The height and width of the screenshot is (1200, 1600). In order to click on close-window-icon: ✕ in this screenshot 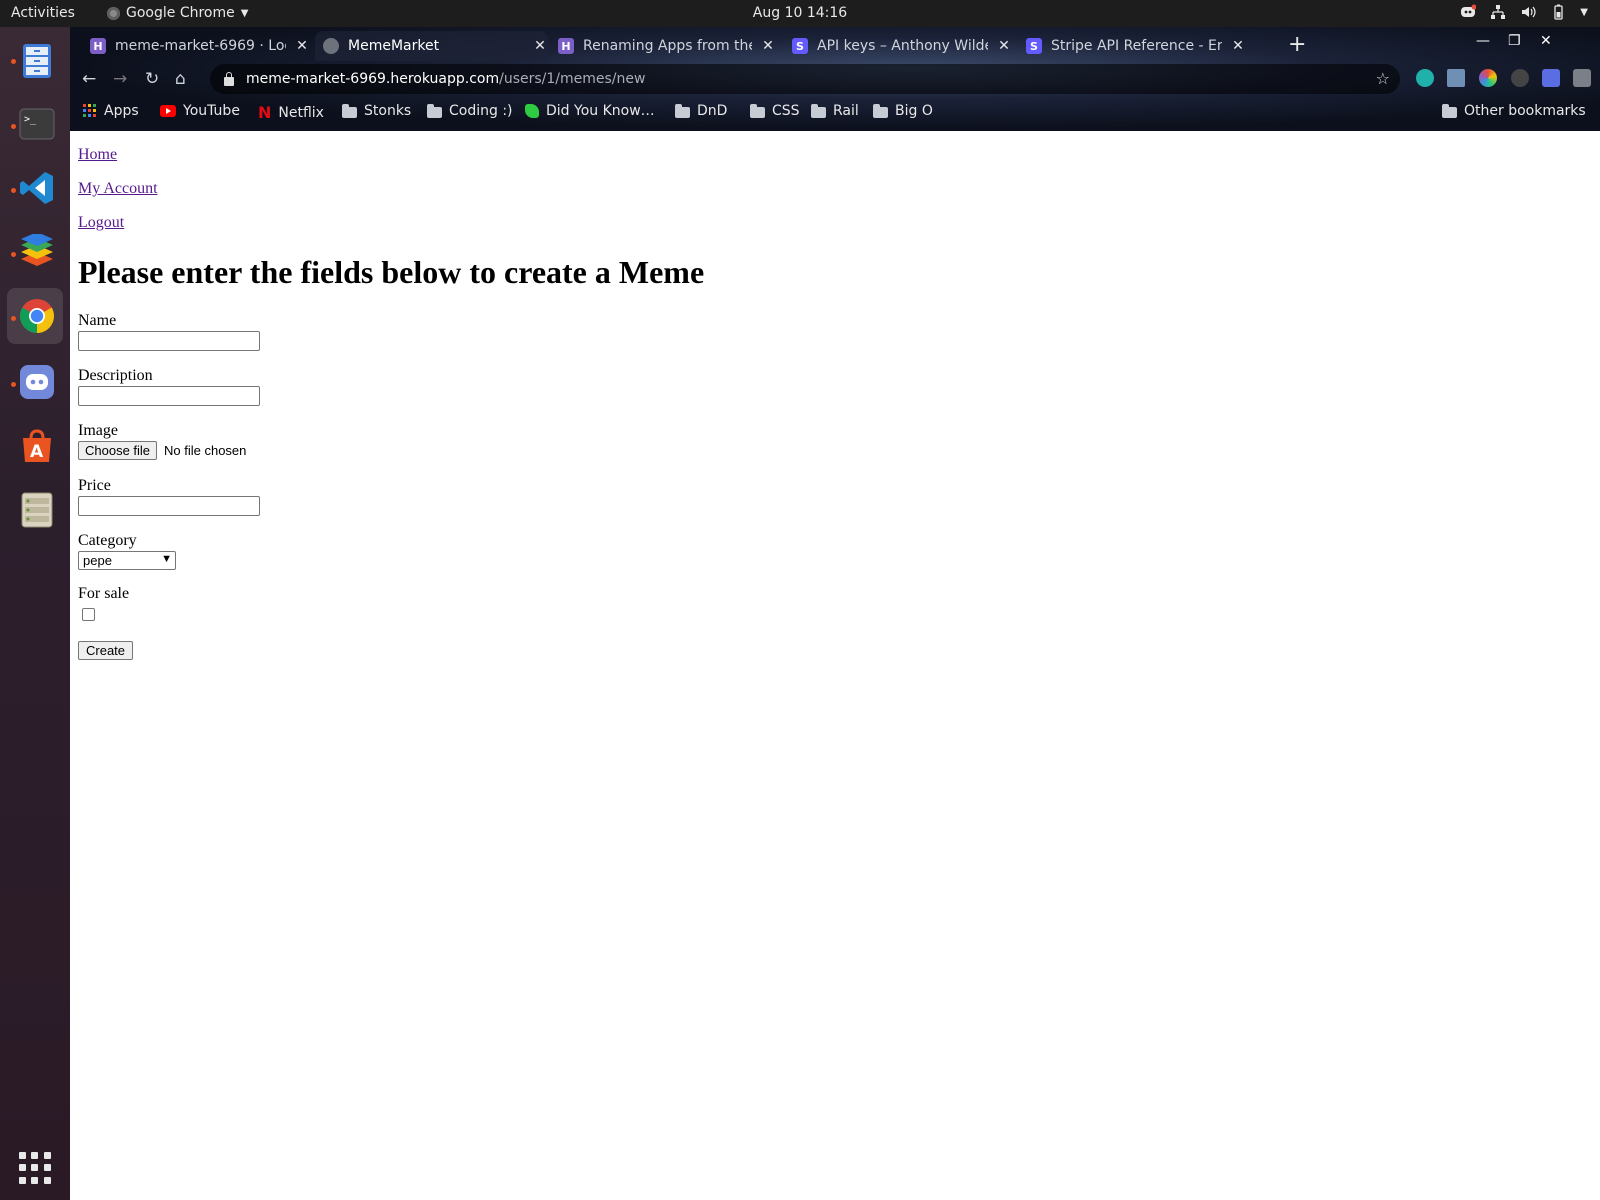, I will do `click(1546, 41)`.